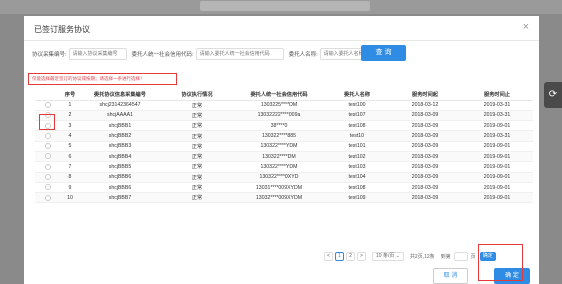 The image size is (562, 284). What do you see at coordinates (120, 136) in the screenshot?
I see `cell-agreement-code: shcjBBB2` at bounding box center [120, 136].